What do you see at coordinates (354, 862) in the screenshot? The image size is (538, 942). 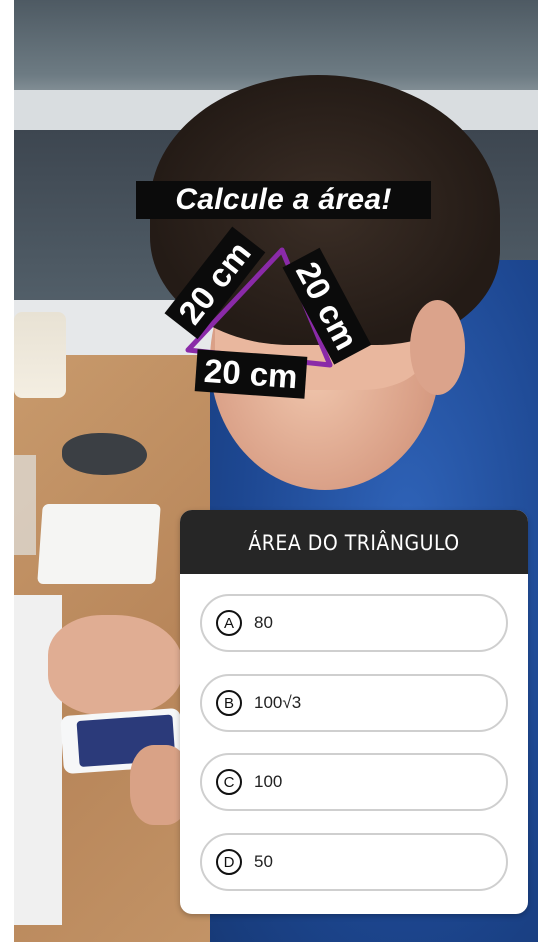 I see `quiz-option-d: D 50` at bounding box center [354, 862].